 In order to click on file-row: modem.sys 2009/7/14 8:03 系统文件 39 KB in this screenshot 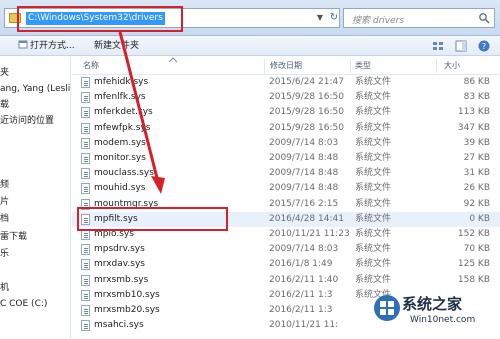, I will do `click(286, 143)`.